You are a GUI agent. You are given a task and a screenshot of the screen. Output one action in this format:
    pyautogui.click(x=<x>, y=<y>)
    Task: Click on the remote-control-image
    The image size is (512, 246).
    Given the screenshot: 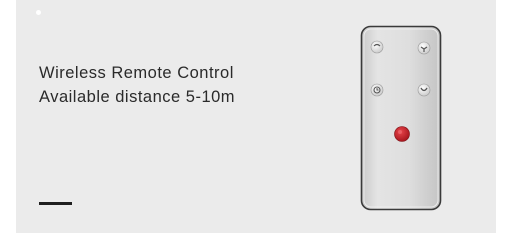 What is the action you would take?
    pyautogui.click(x=401, y=118)
    